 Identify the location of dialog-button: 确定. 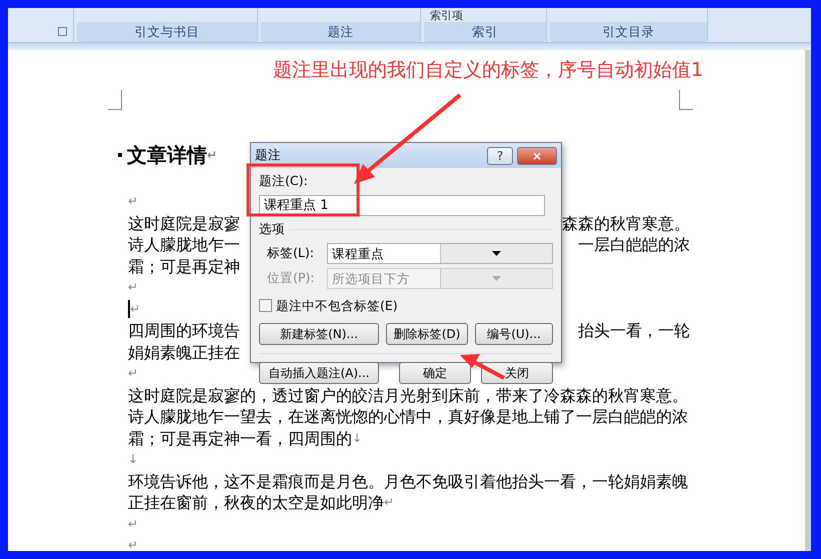
(435, 373).